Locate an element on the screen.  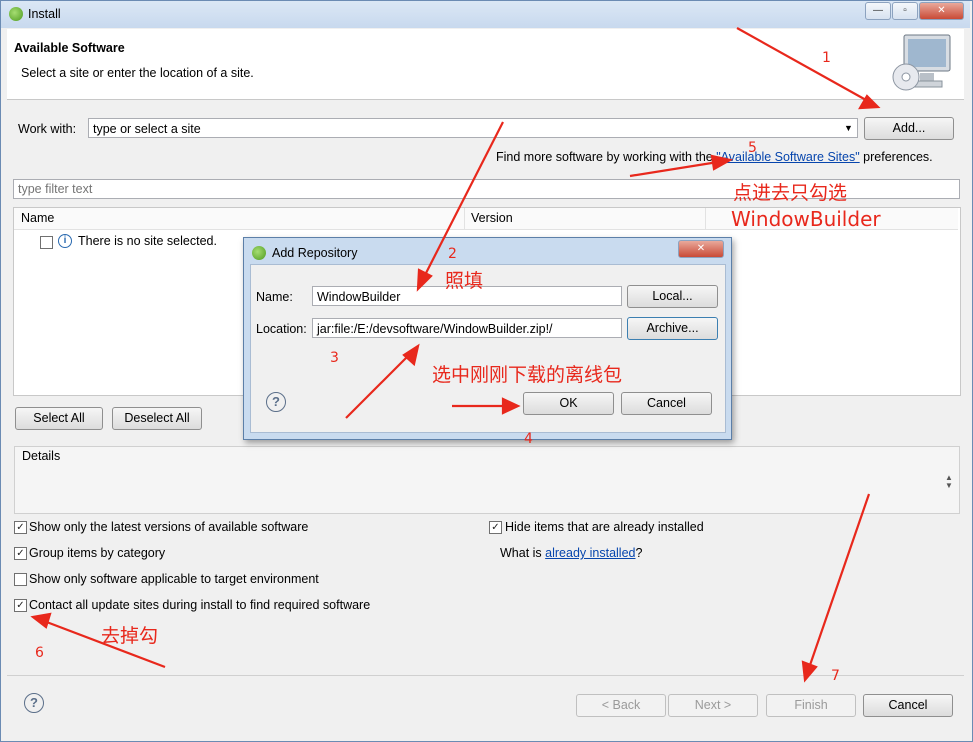
annotation-number: 7 is located at coordinates (835, 676).